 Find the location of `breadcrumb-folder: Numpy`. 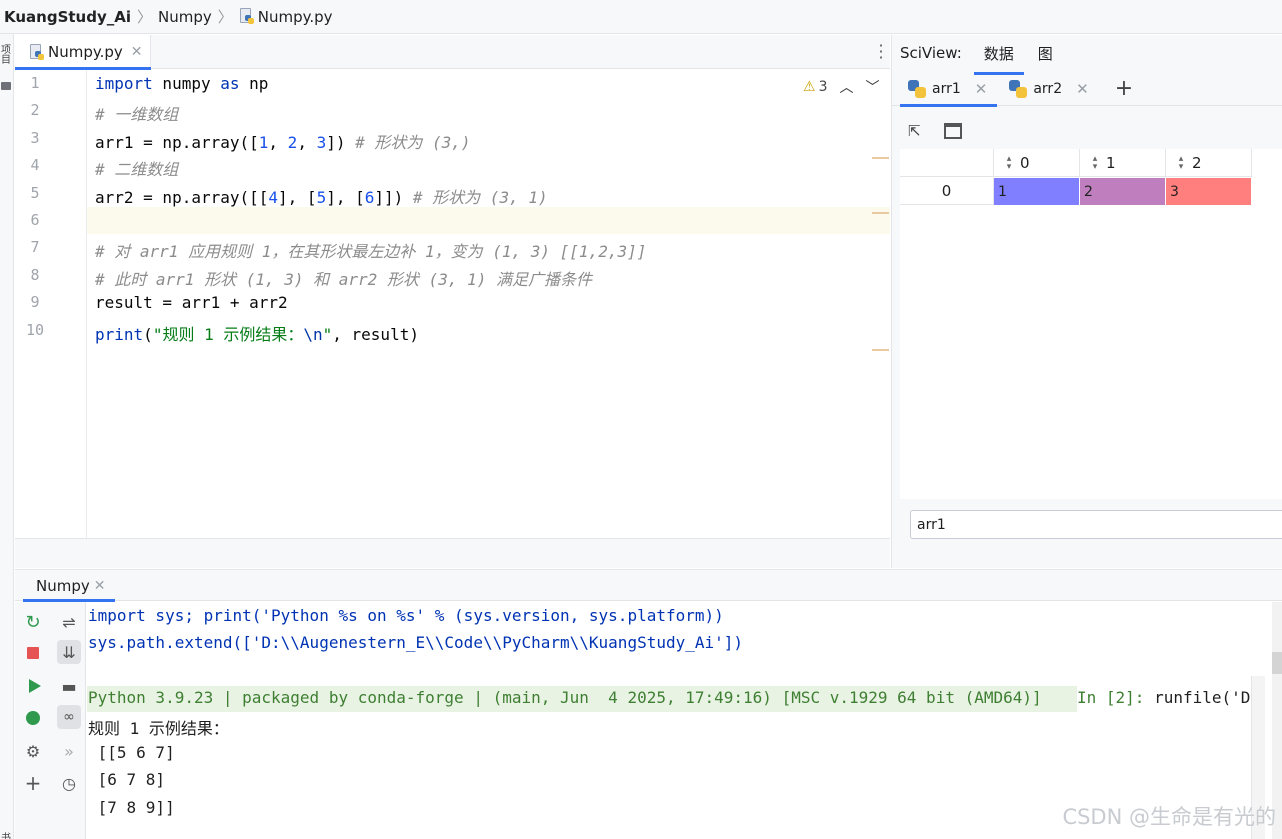

breadcrumb-folder: Numpy is located at coordinates (185, 17).